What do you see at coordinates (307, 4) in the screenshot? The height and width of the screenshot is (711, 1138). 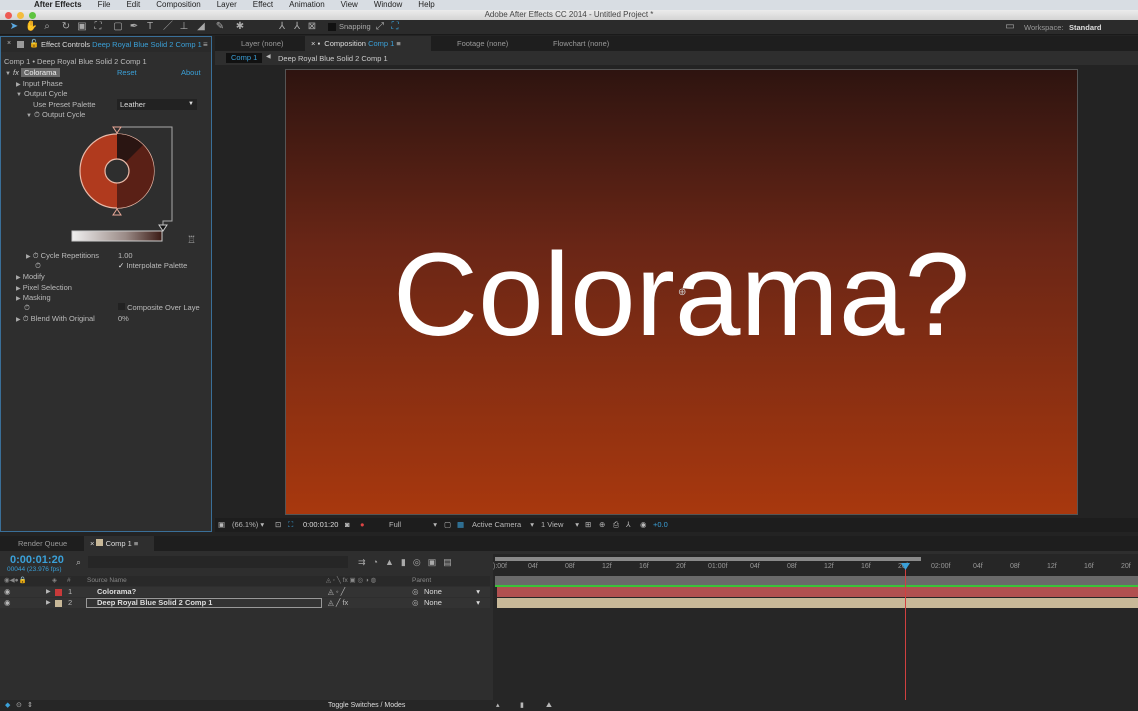 I see `menu-animation: Animation` at bounding box center [307, 4].